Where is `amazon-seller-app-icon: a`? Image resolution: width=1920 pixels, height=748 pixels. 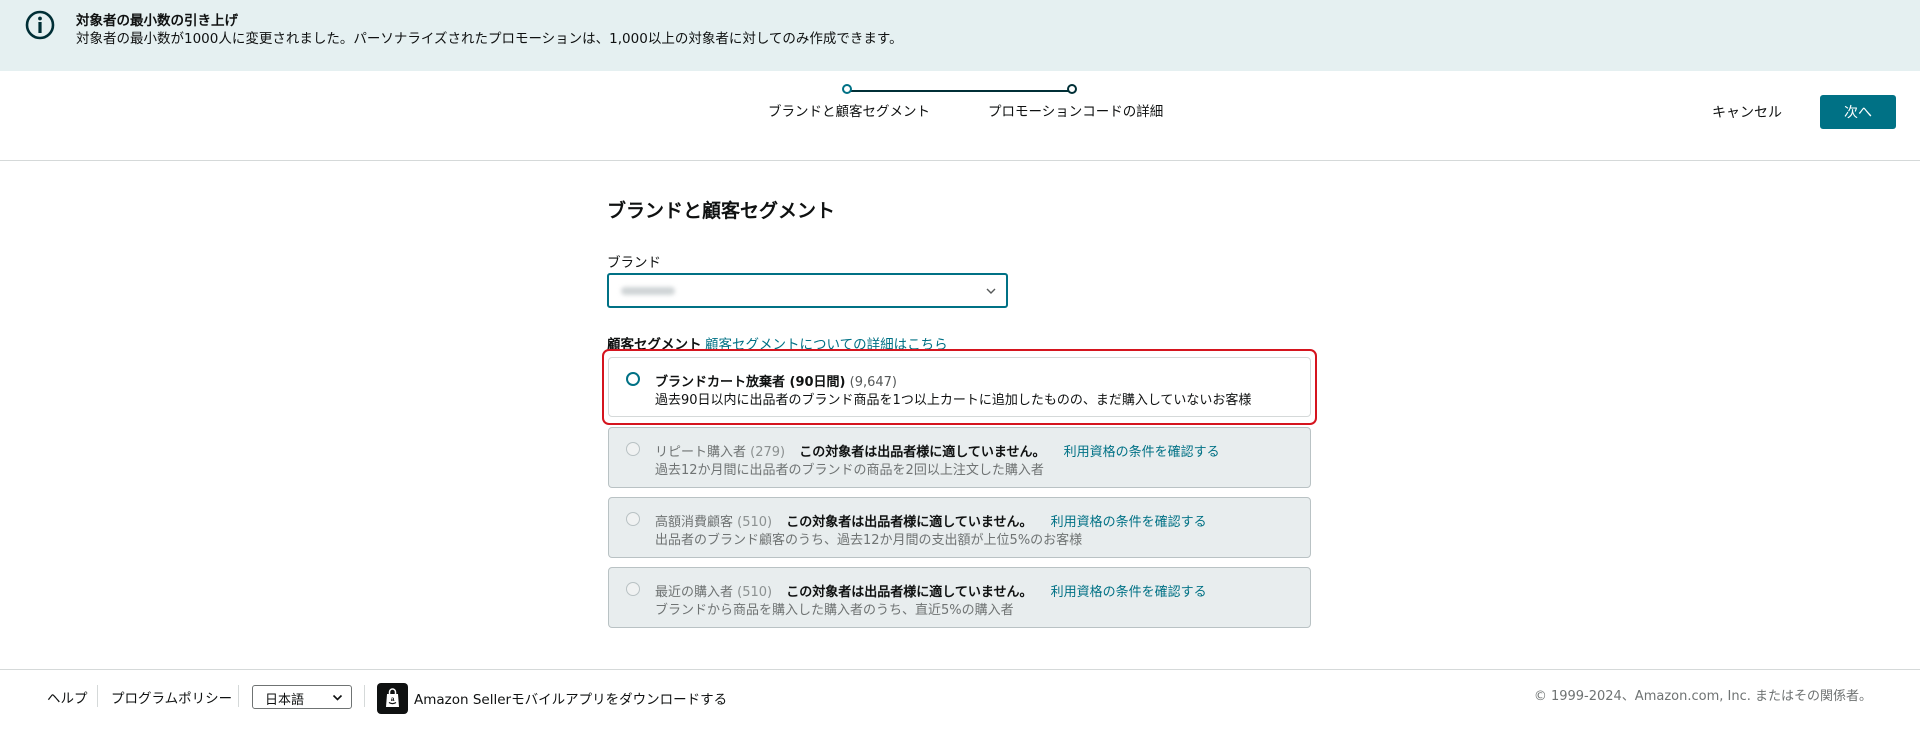 amazon-seller-app-icon: a is located at coordinates (392, 698).